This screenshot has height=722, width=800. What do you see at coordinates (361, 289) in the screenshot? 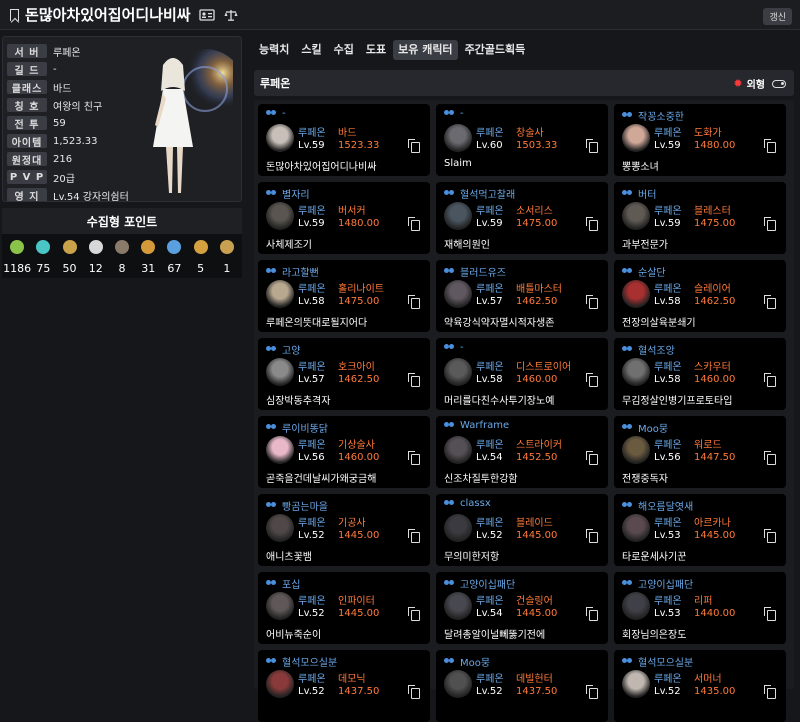
I see `class-name: 홀리나이트` at bounding box center [361, 289].